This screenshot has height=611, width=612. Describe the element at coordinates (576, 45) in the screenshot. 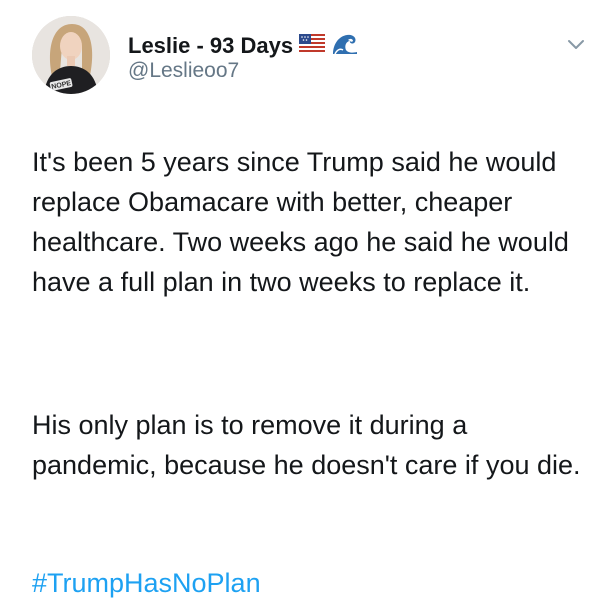

I see `chevron-down-icon` at that location.